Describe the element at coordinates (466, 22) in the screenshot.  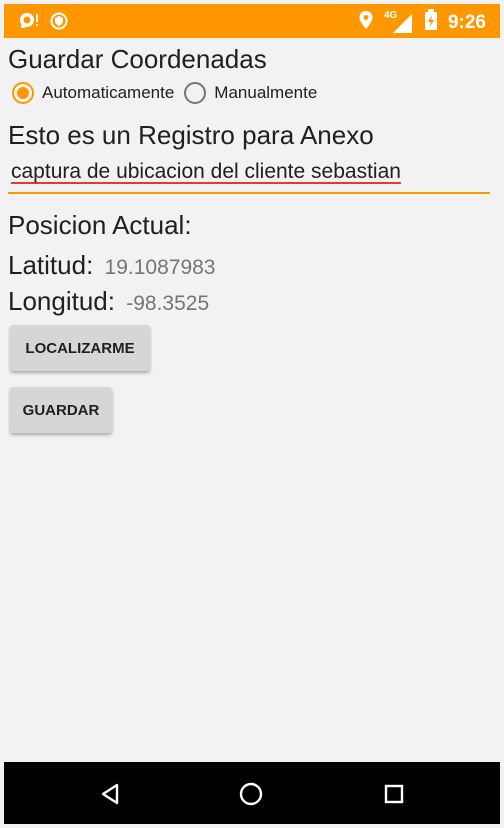
I see `status-time: 9:26` at that location.